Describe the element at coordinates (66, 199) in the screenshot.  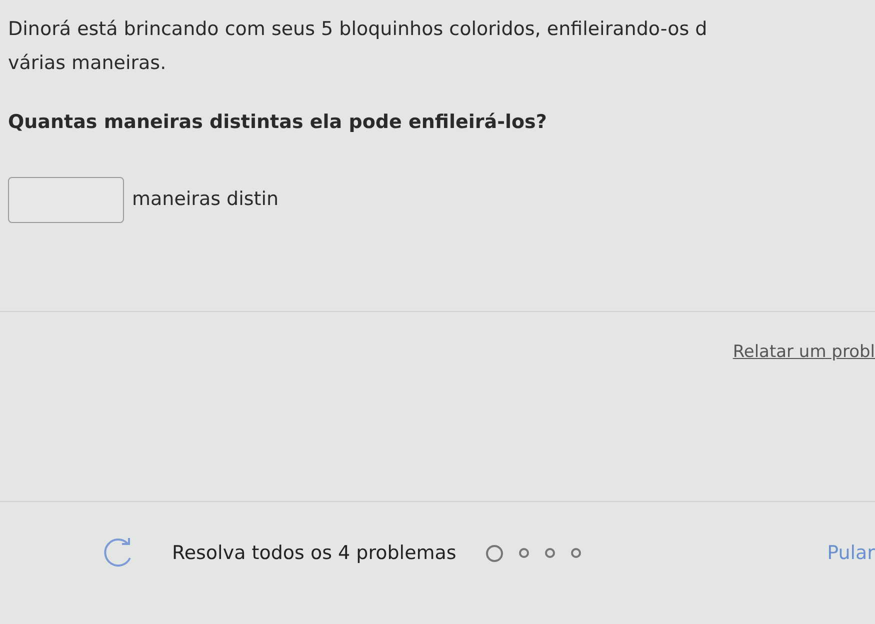
I see `answer-field` at that location.